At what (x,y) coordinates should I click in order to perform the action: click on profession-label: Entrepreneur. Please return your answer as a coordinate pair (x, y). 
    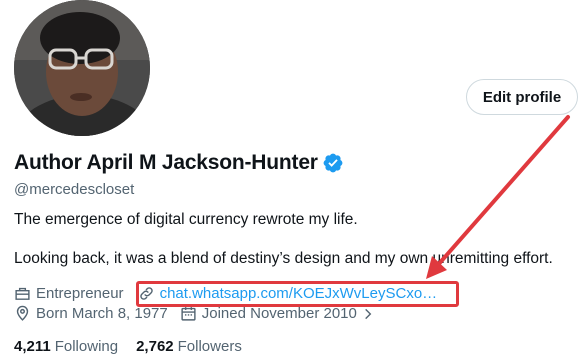
    Looking at the image, I should click on (80, 293).